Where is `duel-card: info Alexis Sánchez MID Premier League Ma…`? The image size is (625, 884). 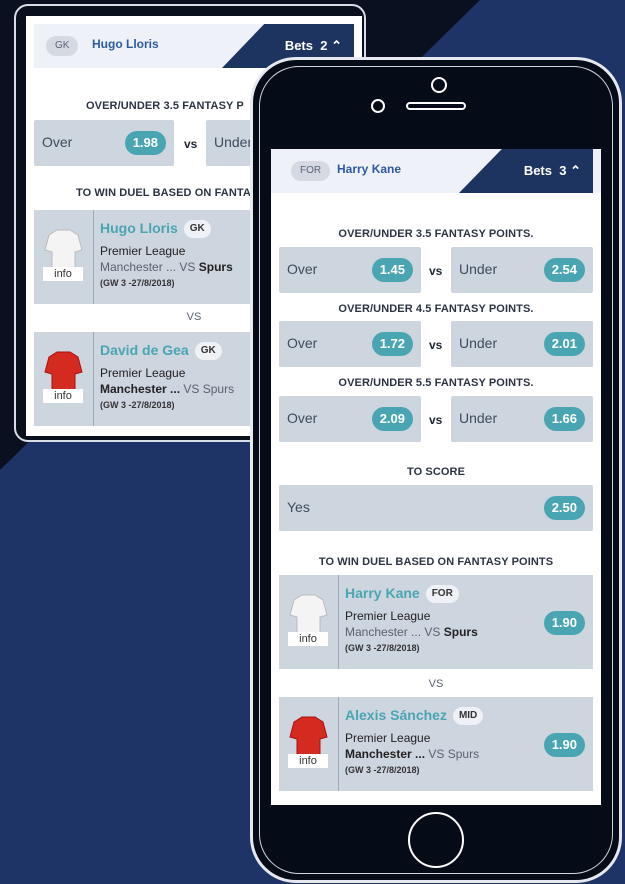 duel-card: info Alexis Sánchez MID Premier League Ma… is located at coordinates (436, 744).